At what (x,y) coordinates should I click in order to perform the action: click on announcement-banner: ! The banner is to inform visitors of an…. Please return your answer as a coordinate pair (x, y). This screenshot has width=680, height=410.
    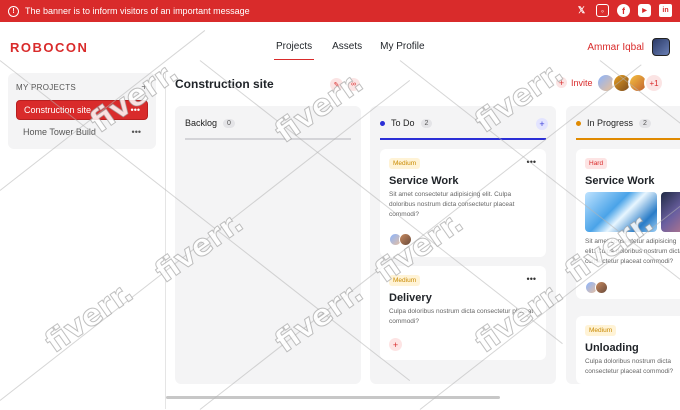
    Looking at the image, I should click on (340, 11).